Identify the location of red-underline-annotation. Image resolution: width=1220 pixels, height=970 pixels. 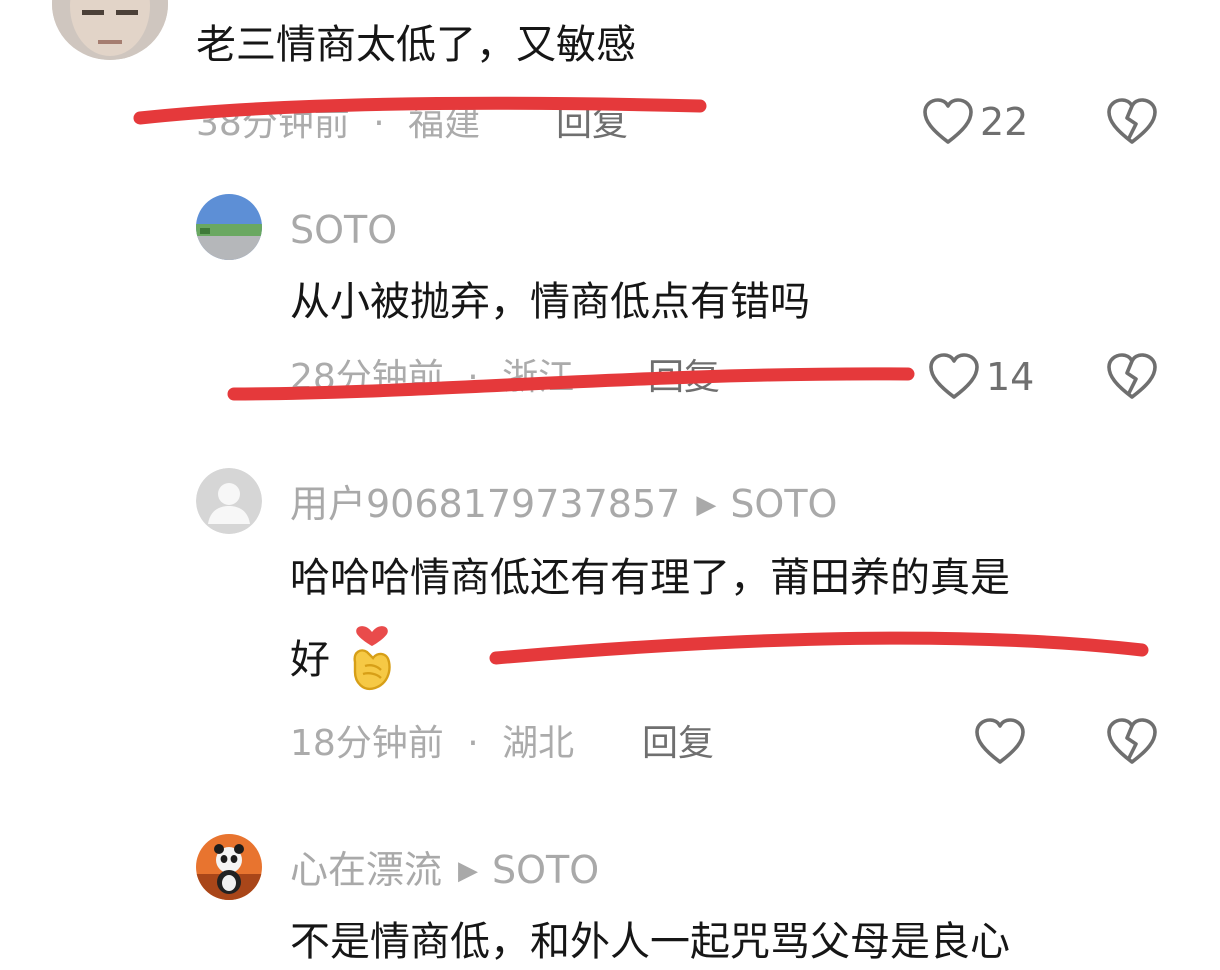
(819, 648).